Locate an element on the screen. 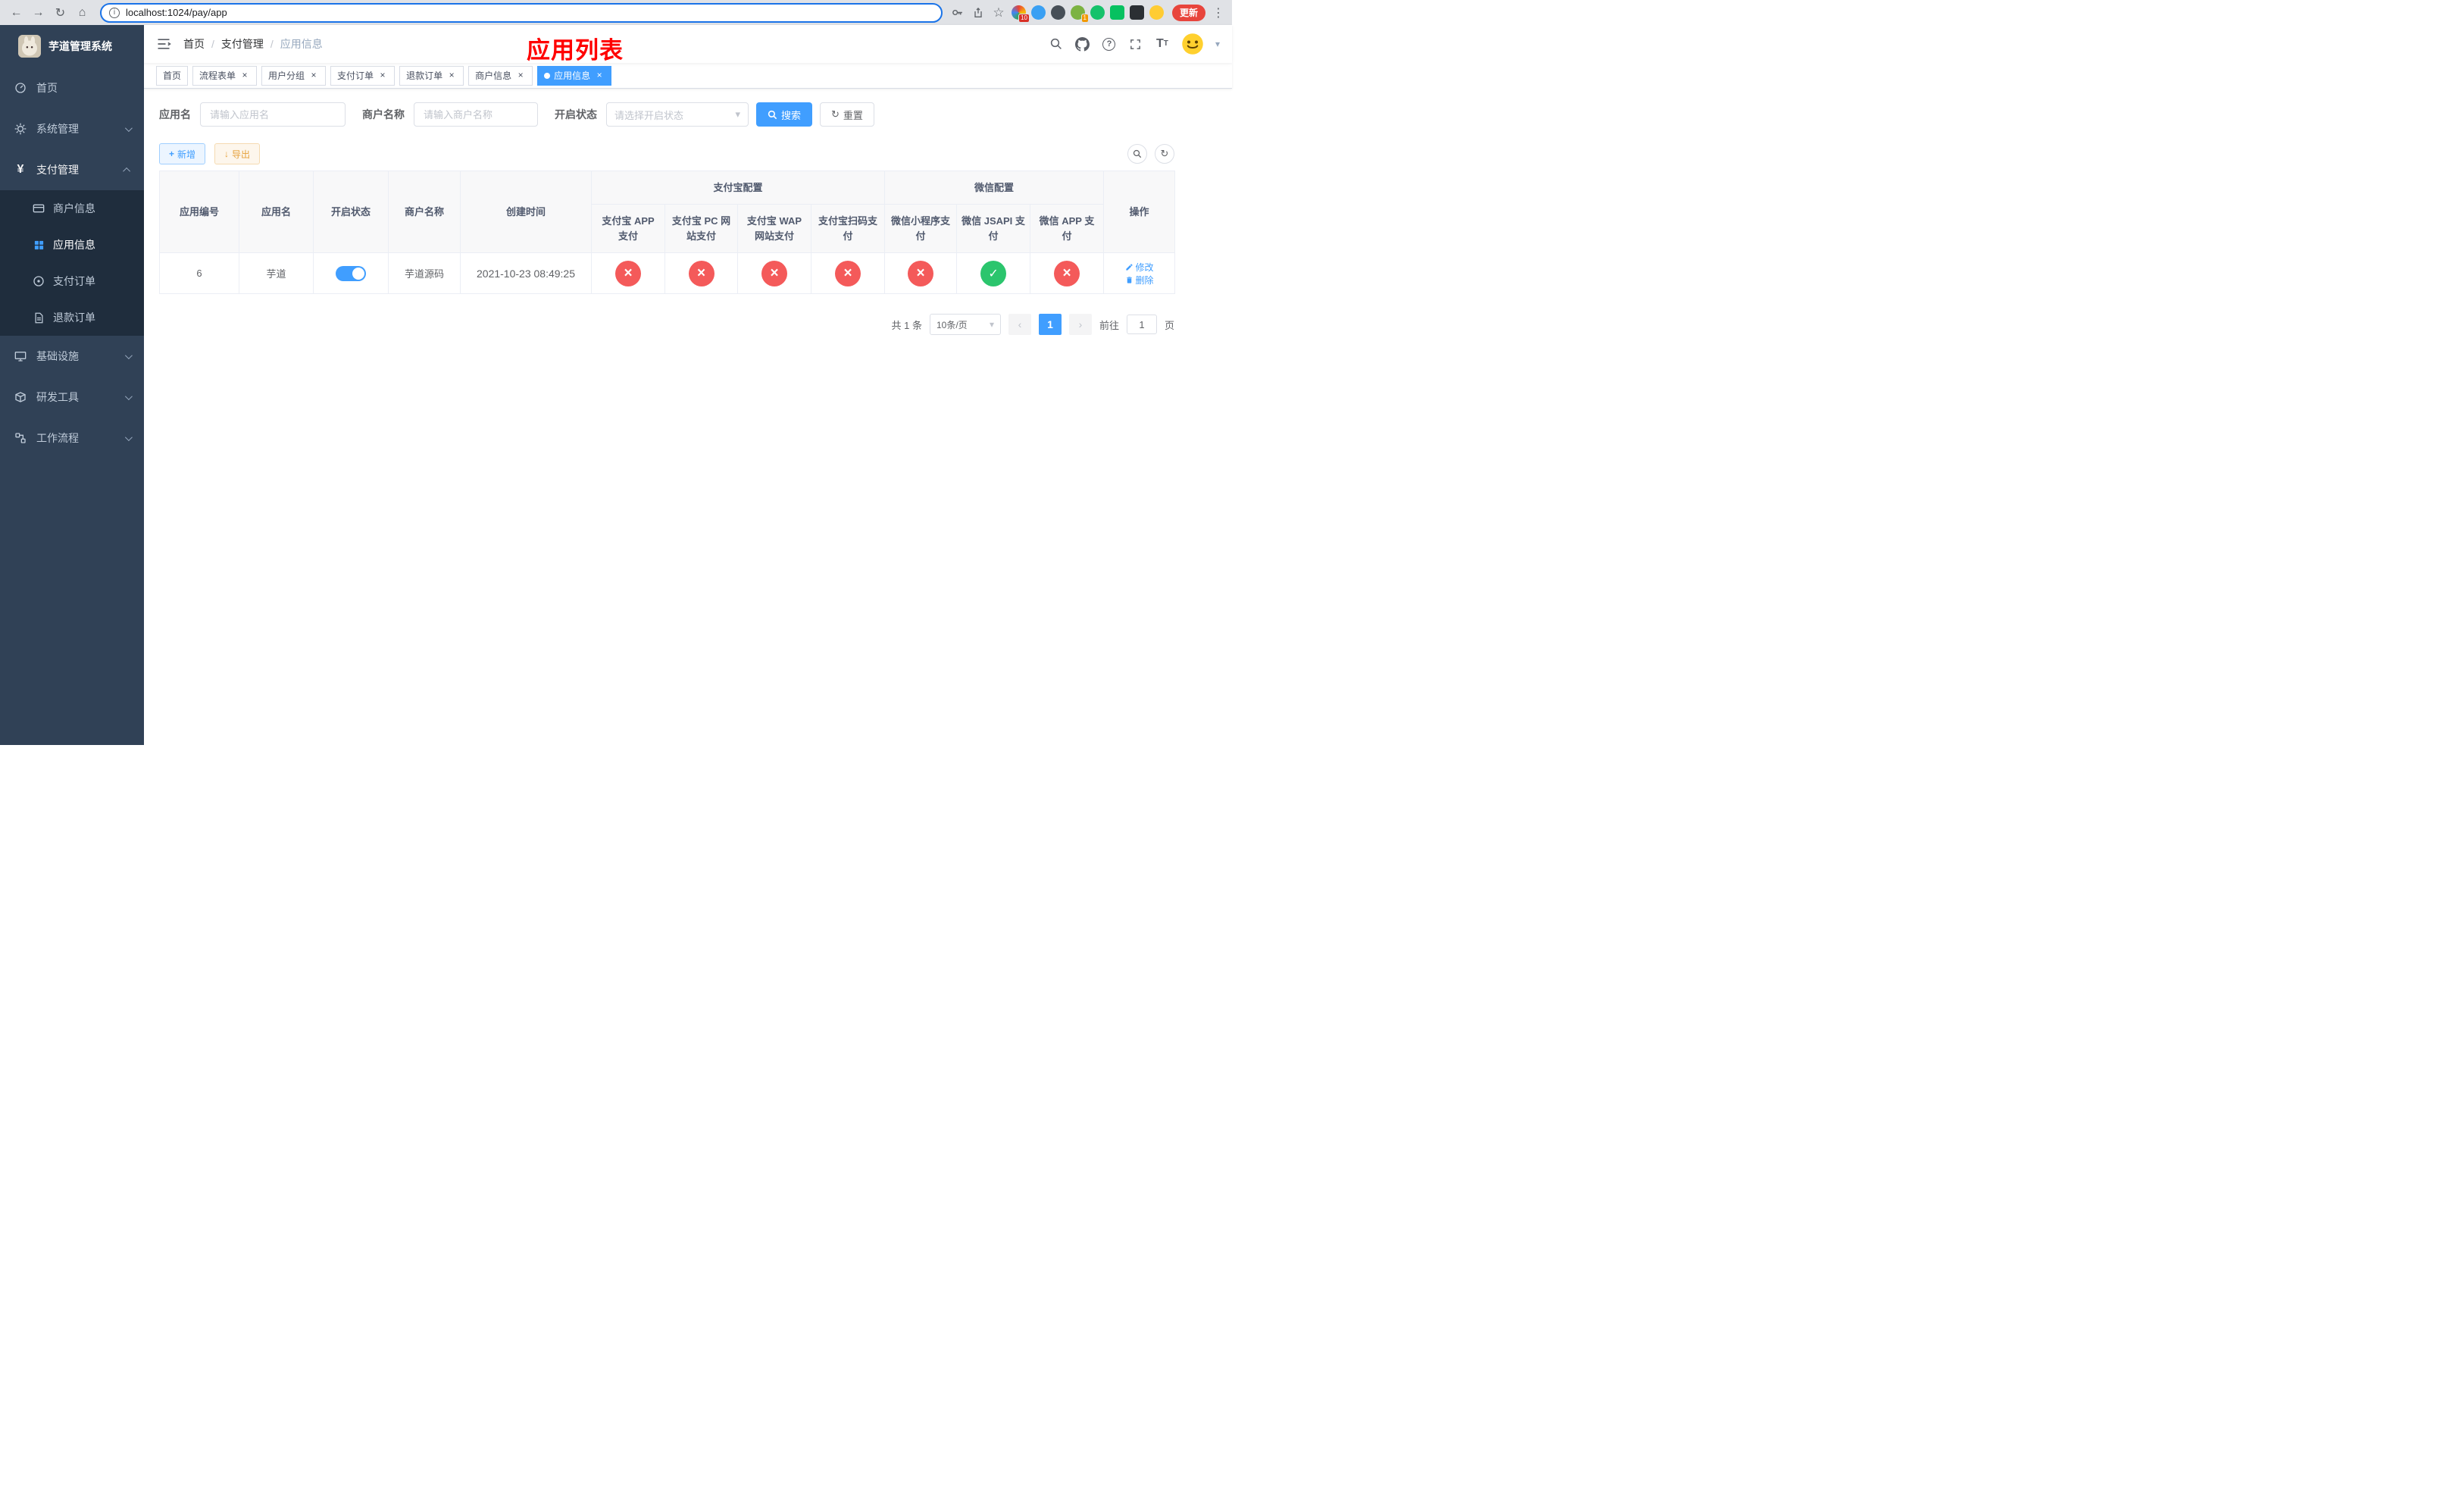 The width and height of the screenshot is (2464, 1490). sidebar-item-system: 系统管理 is located at coordinates (72, 128).